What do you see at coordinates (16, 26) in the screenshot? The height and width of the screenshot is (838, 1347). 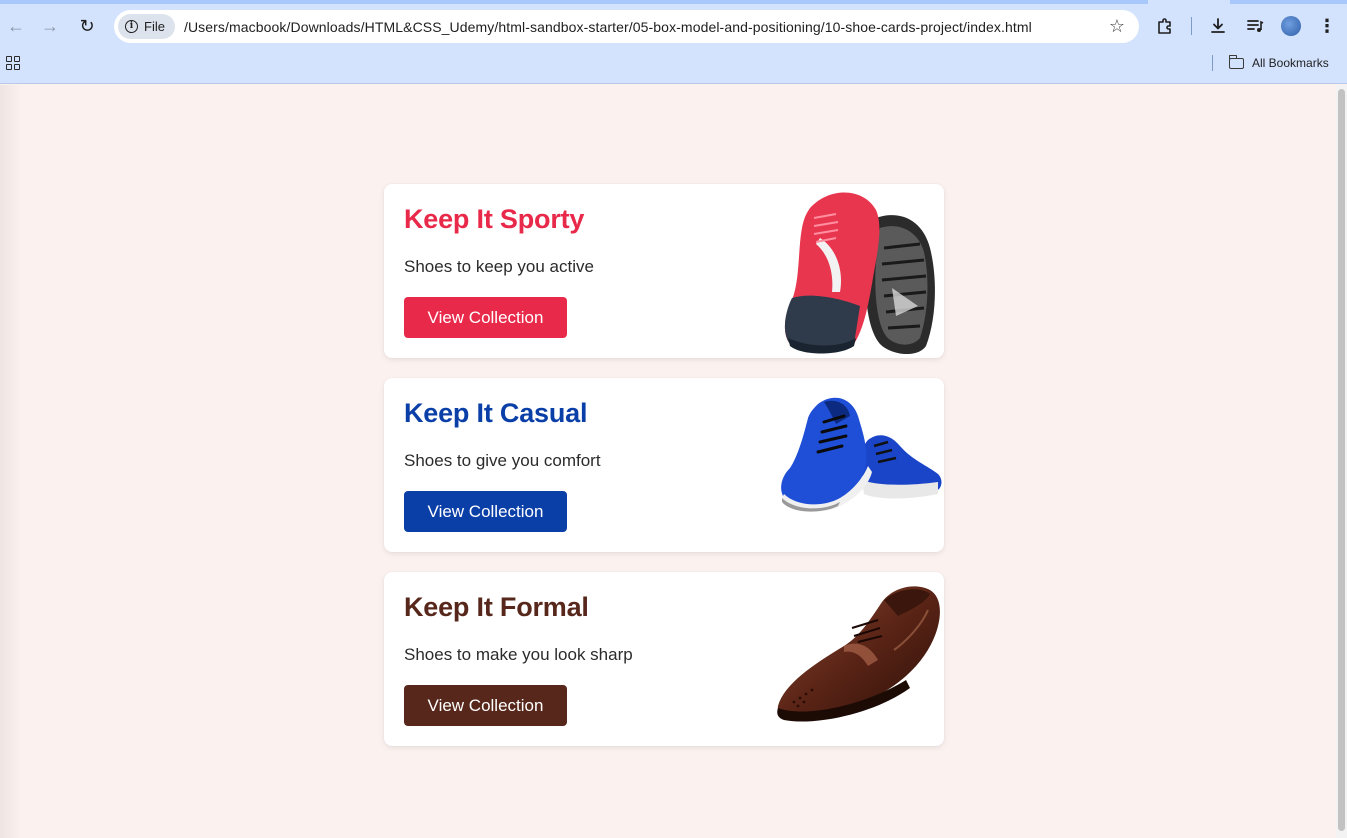 I see `back-icon: ←` at bounding box center [16, 26].